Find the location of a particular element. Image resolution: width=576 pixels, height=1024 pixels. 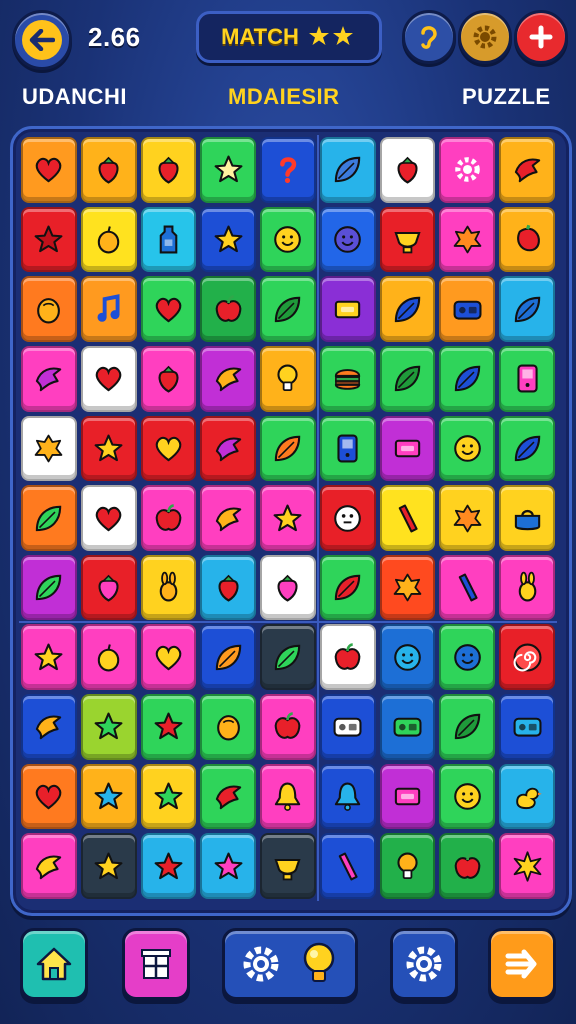

tools-button is located at coordinates (290, 964).